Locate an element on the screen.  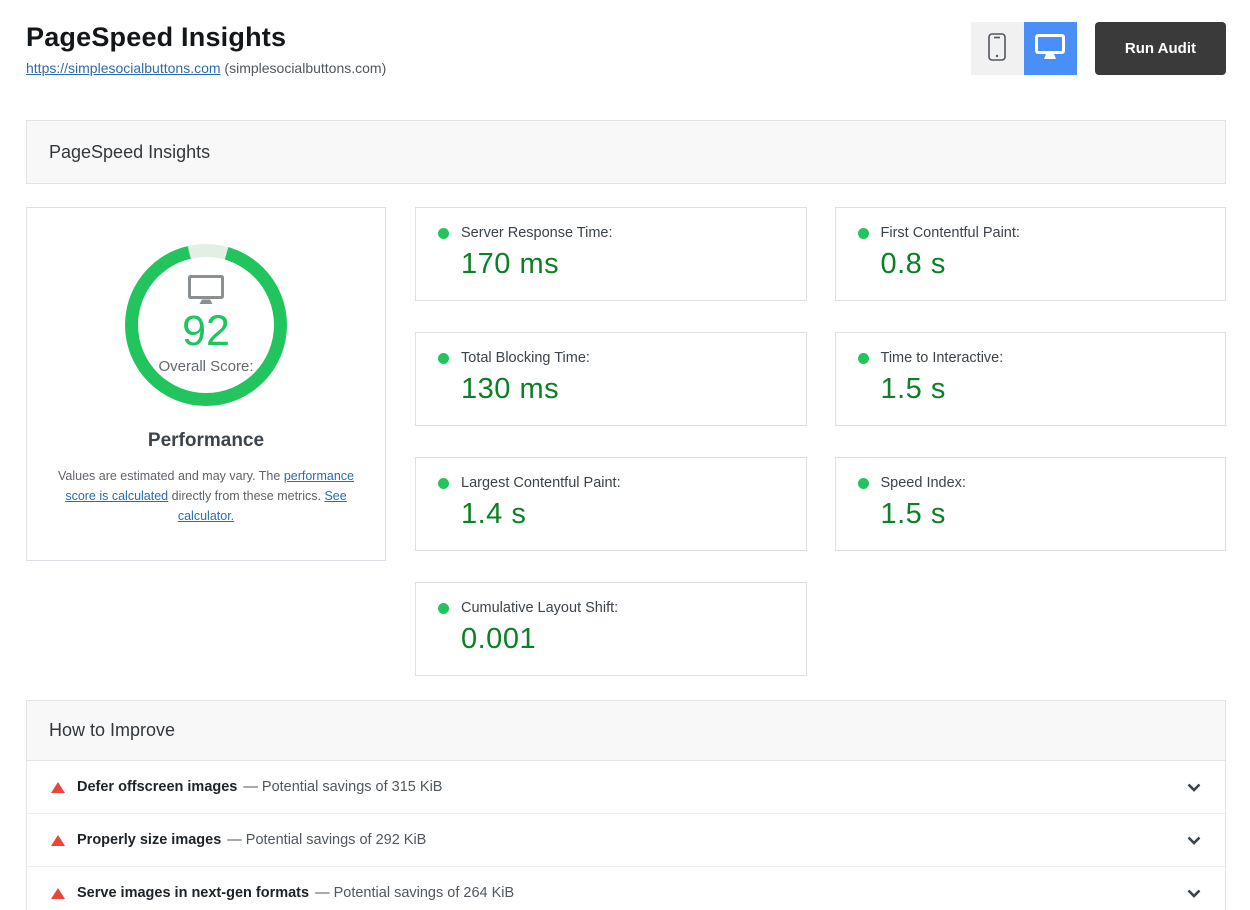
results-panel-header: PageSpeed Insights is located at coordinates (626, 152).